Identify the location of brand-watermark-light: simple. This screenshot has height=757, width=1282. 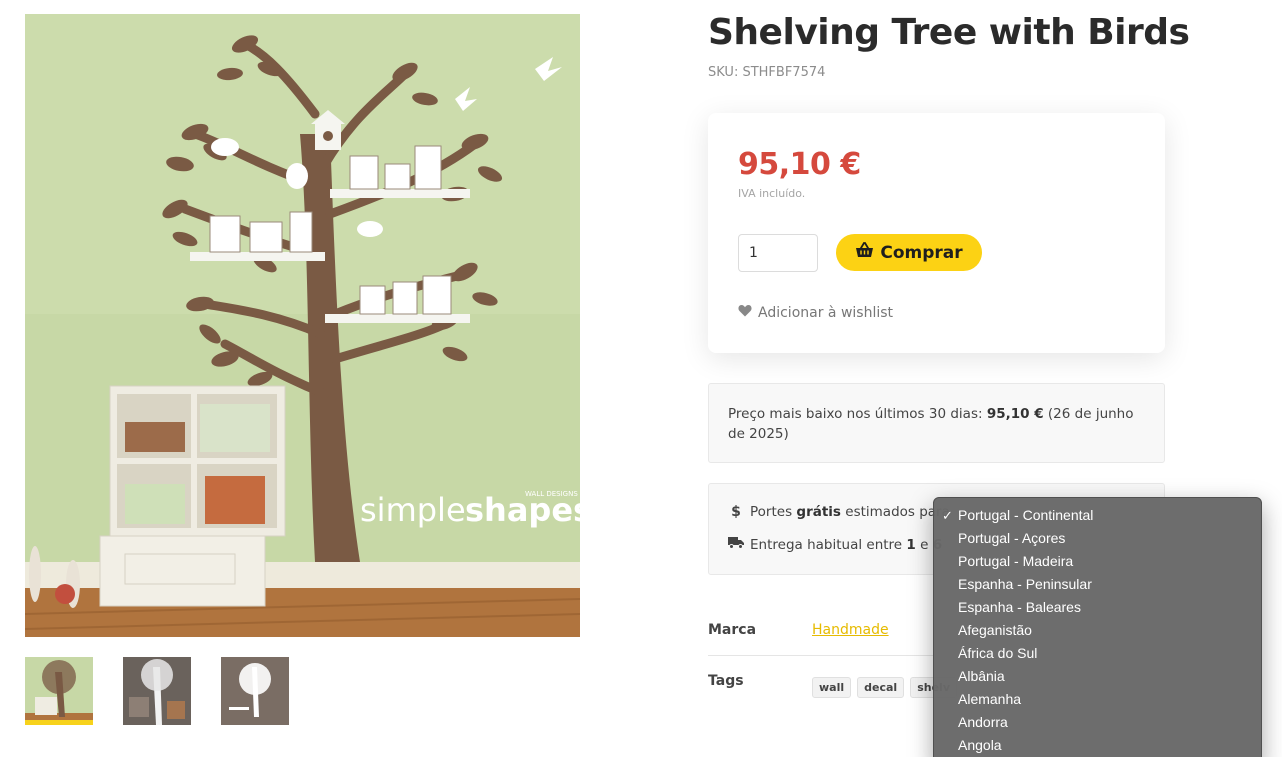
(413, 510).